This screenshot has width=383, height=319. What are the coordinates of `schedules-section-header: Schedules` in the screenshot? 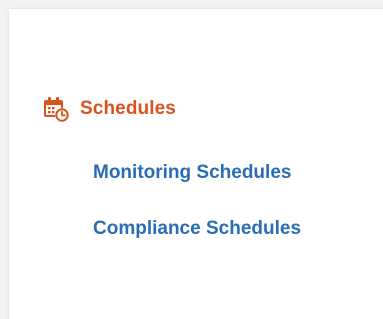 It's located at (109, 109).